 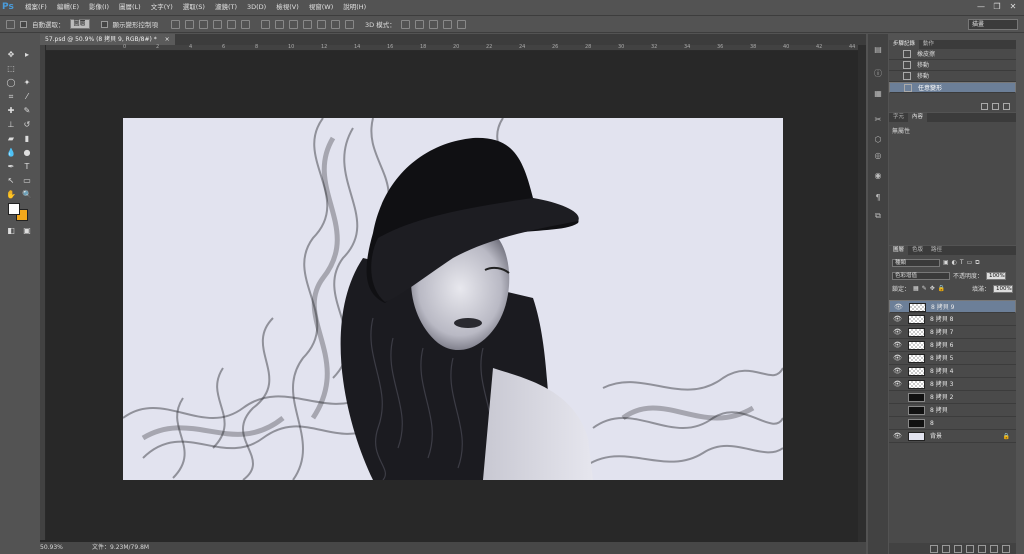 I want to click on group-icon, so click(x=982, y=549).